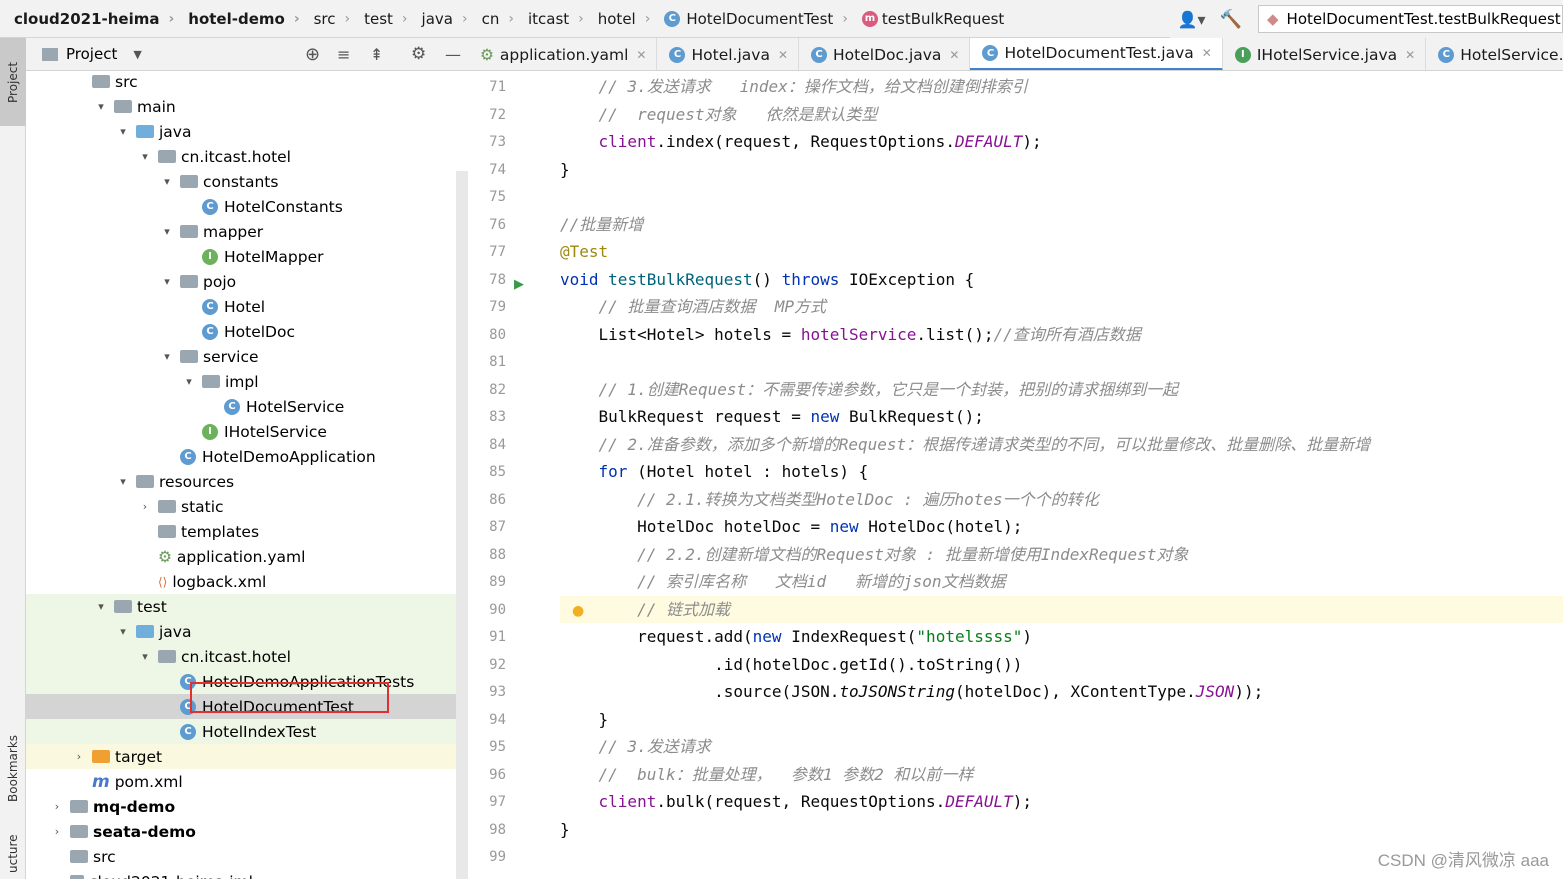 This screenshot has width=1563, height=879. What do you see at coordinates (453, 54) in the screenshot?
I see `hide-icon: —` at bounding box center [453, 54].